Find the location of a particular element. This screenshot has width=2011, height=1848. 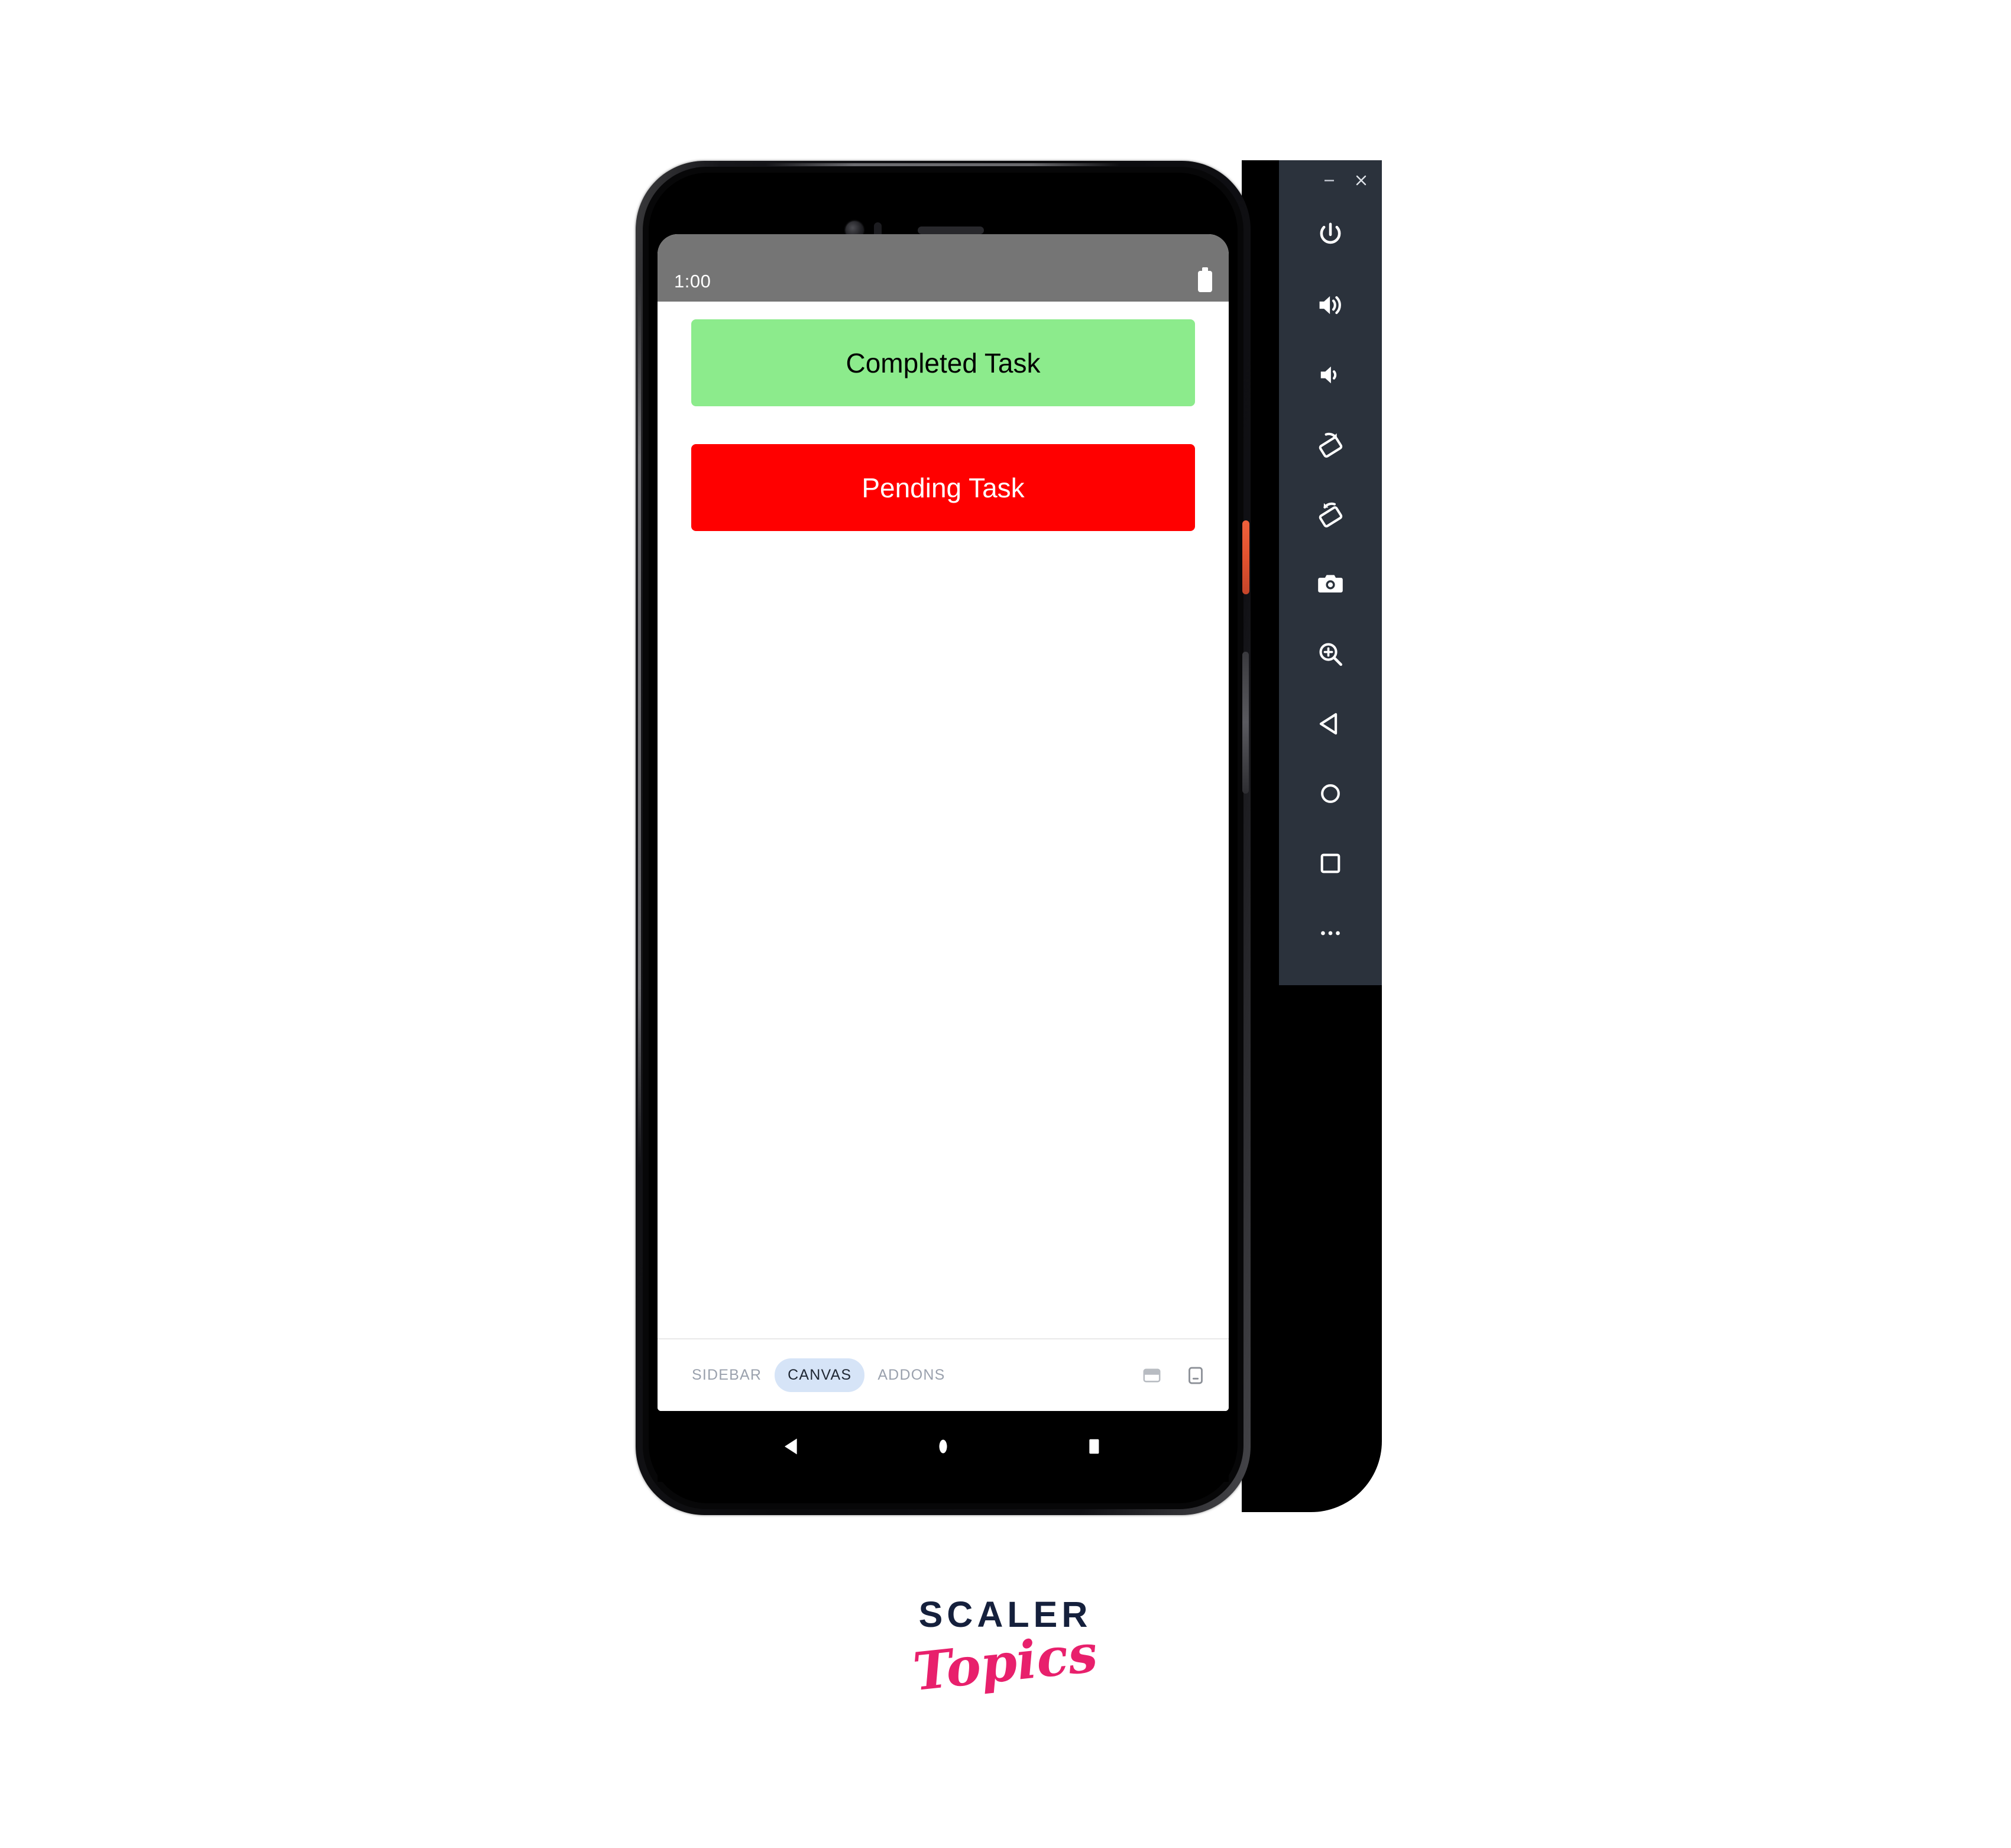

logo-topics-wordmark: Topics is located at coordinates (1005, 1662).